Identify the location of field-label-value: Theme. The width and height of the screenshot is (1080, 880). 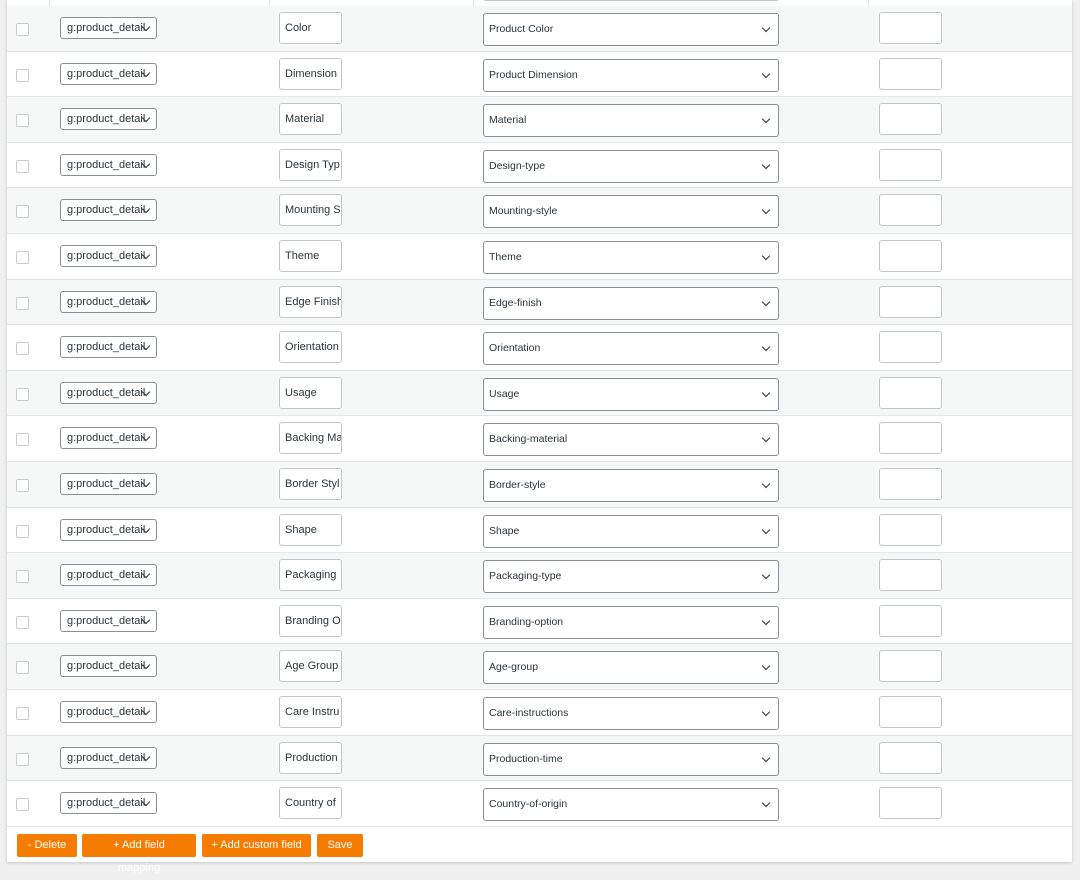
(302, 255).